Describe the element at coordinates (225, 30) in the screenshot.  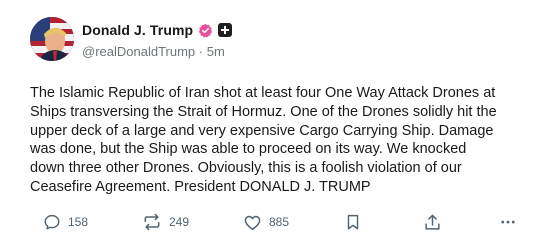
I see `plus-badge-icon` at that location.